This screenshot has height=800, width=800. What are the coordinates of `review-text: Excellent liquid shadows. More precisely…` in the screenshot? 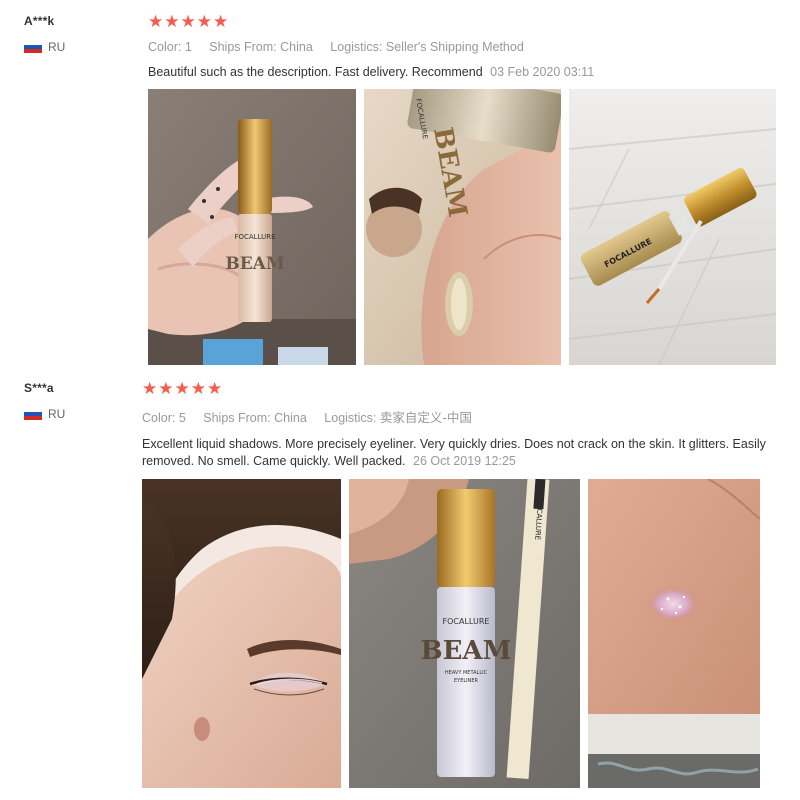 It's located at (467, 453).